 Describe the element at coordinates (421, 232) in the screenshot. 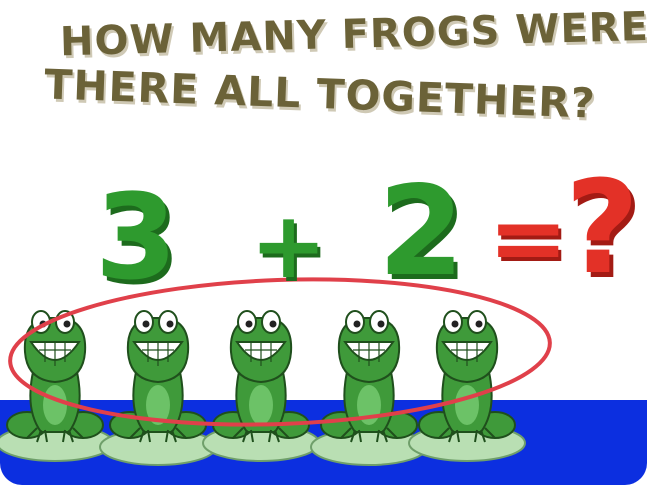

I see `addend-b: 2` at that location.